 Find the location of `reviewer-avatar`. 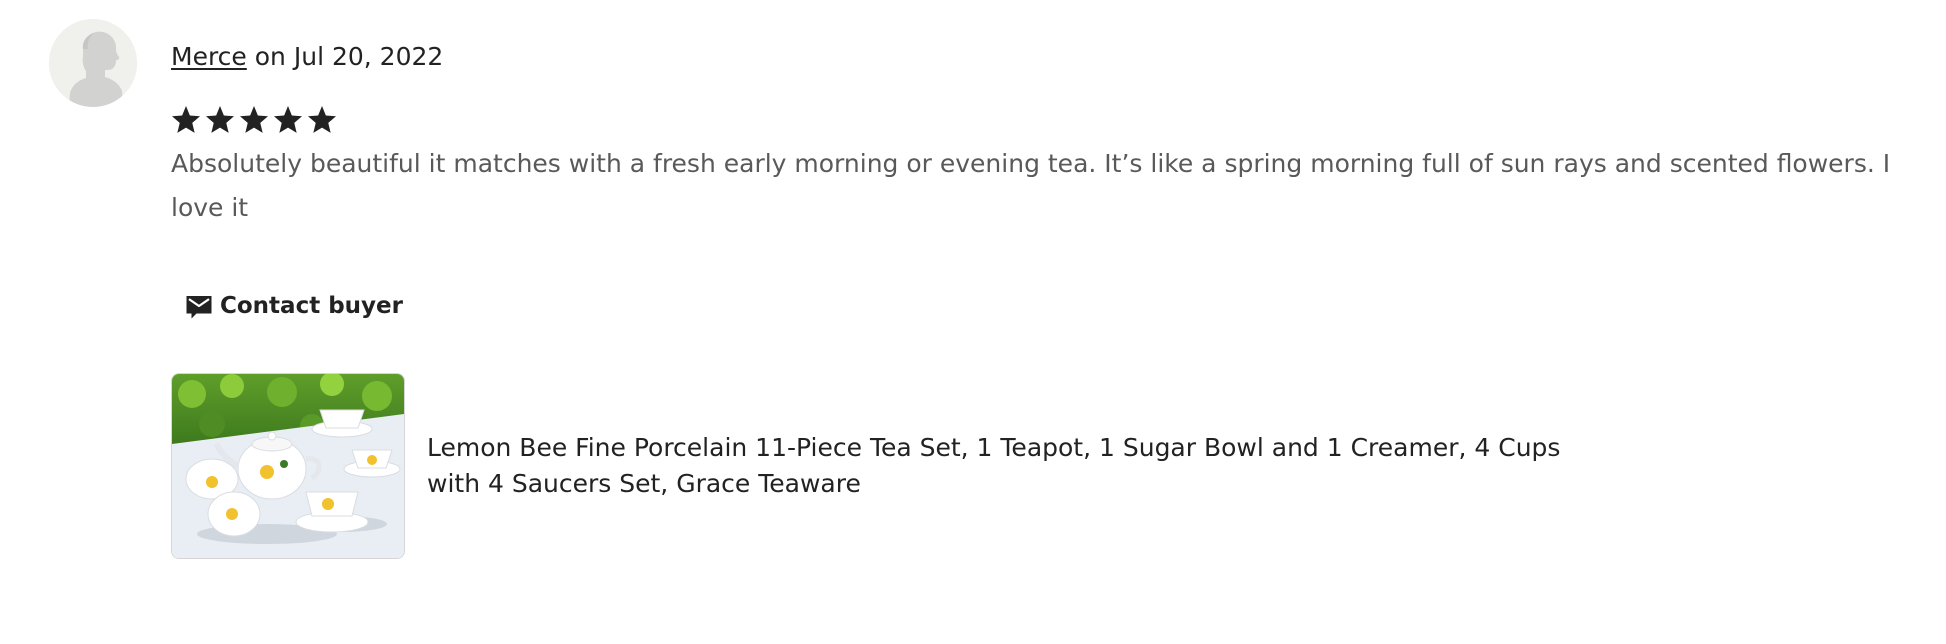

reviewer-avatar is located at coordinates (93, 63).